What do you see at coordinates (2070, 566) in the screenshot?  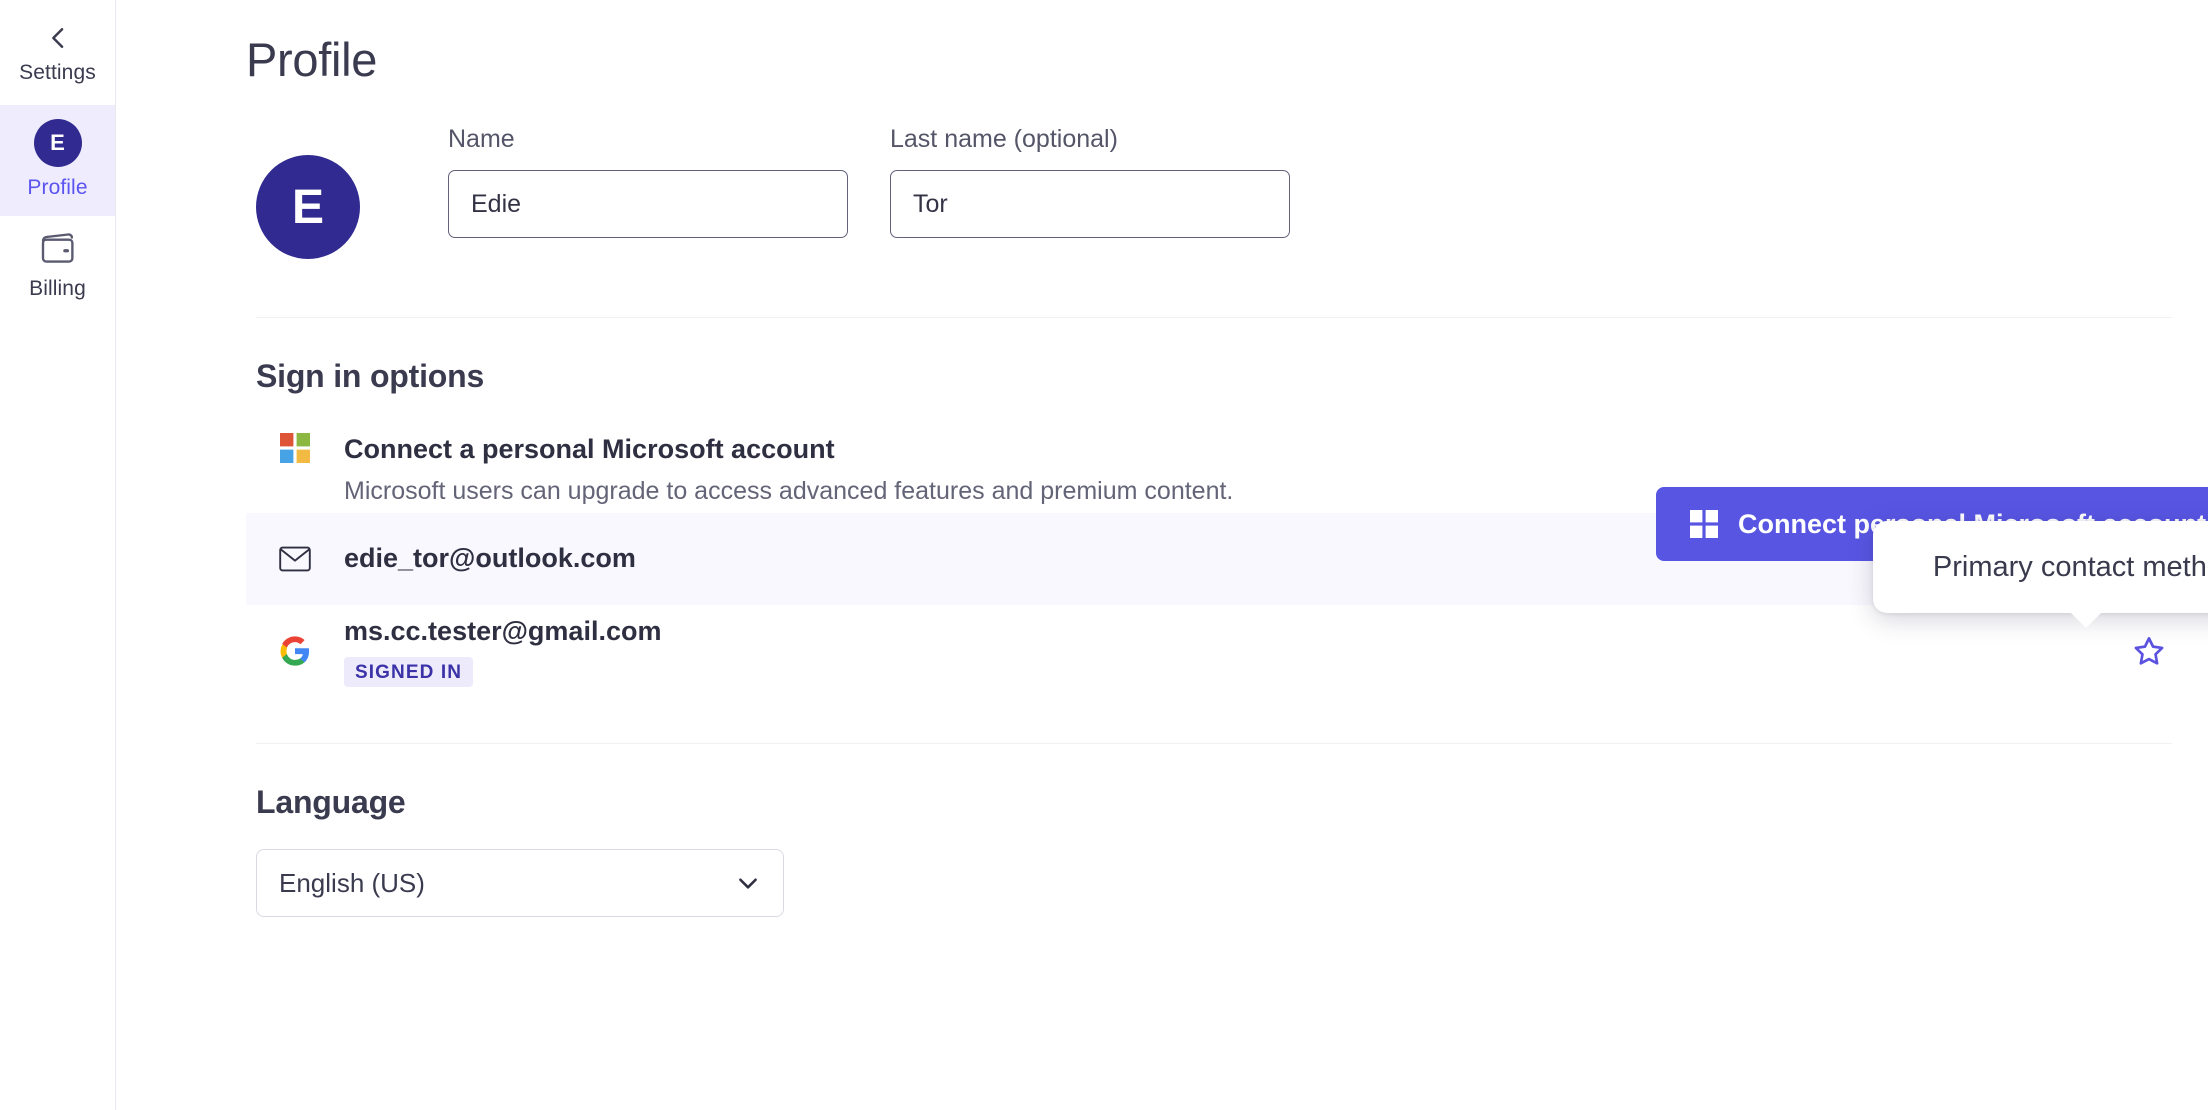 I see `tooltip-text: Primary contact method` at bounding box center [2070, 566].